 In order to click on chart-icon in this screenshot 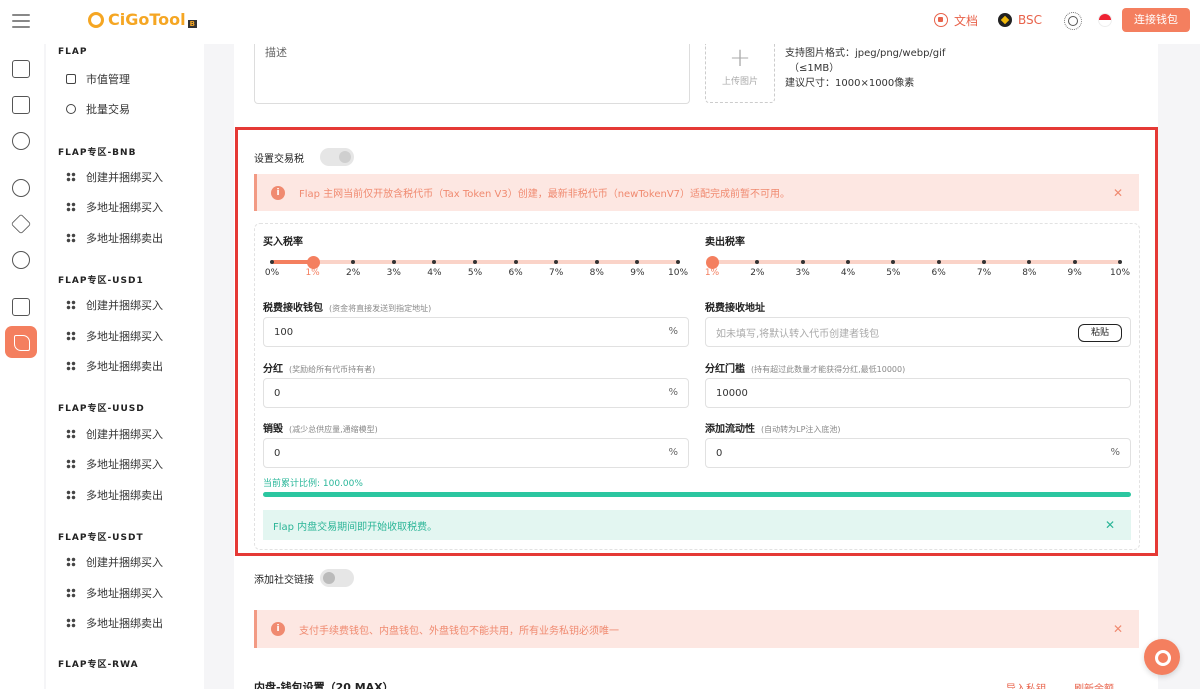, I will do `click(71, 79)`.